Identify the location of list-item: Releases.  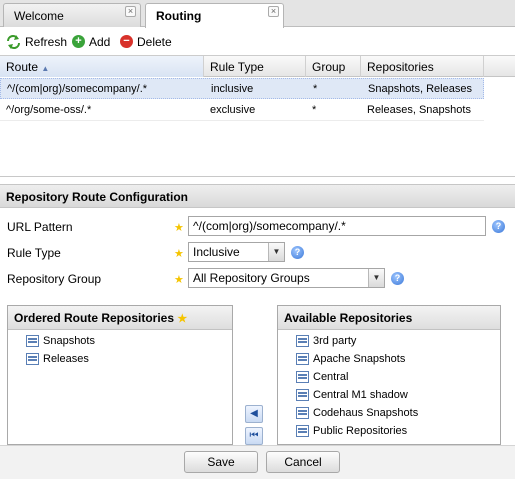
(57, 359).